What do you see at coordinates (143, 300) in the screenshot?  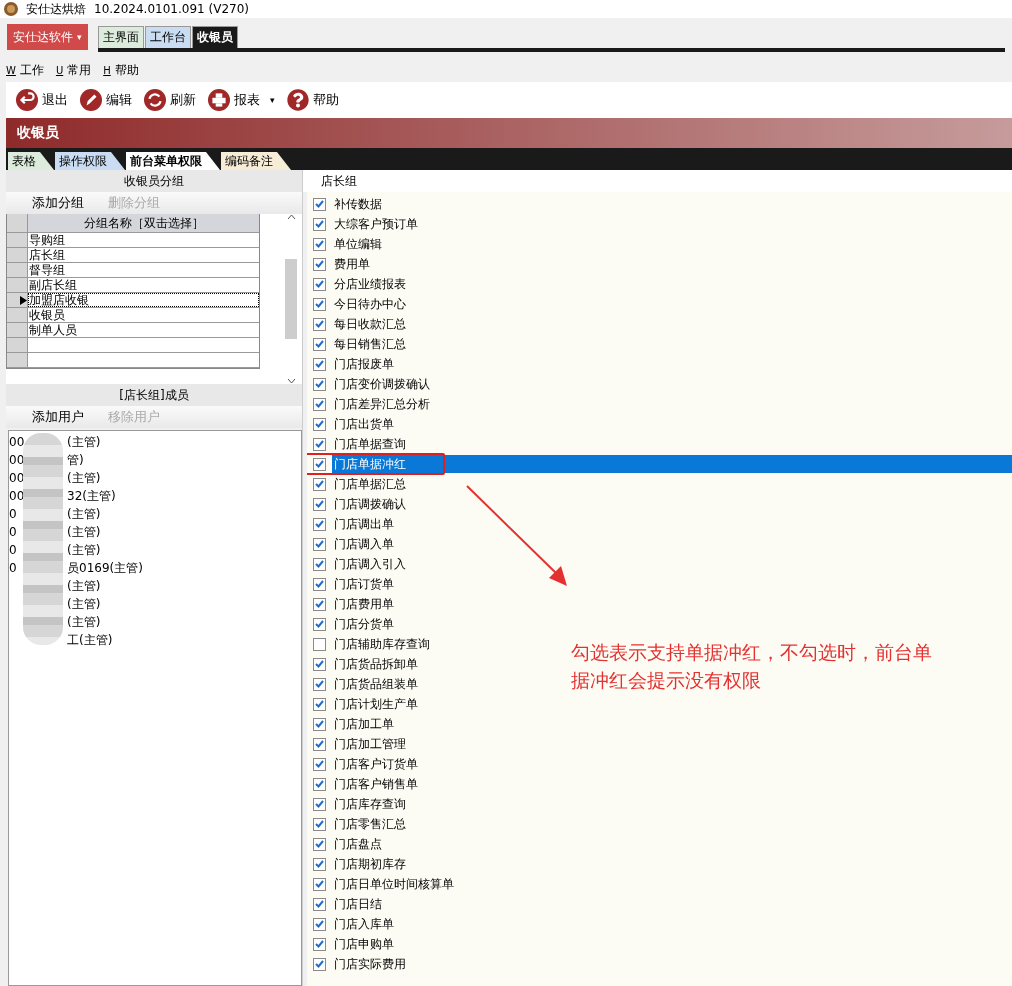 I see `group-row: 加盟店收银` at bounding box center [143, 300].